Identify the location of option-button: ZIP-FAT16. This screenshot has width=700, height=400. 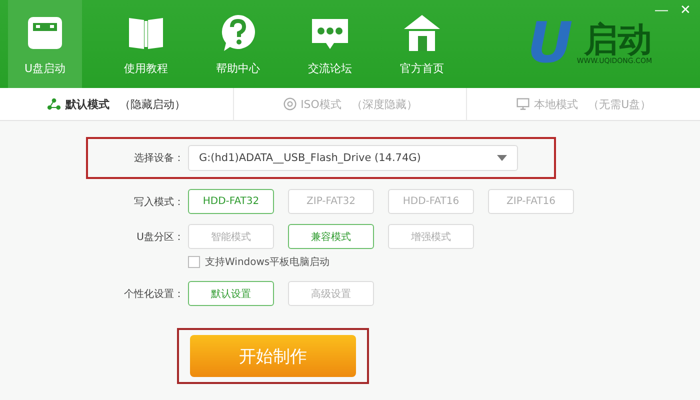
(531, 201).